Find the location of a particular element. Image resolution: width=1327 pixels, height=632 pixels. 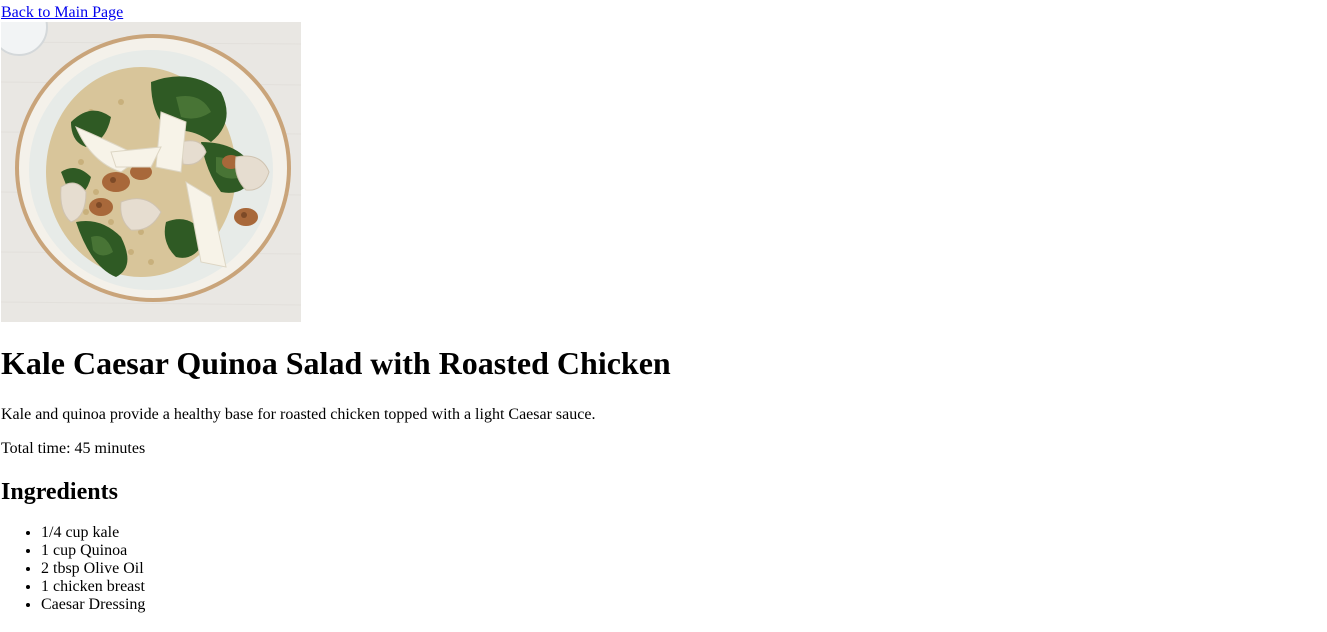

ingredient-item: 1/4 cup kale is located at coordinates (93, 533).